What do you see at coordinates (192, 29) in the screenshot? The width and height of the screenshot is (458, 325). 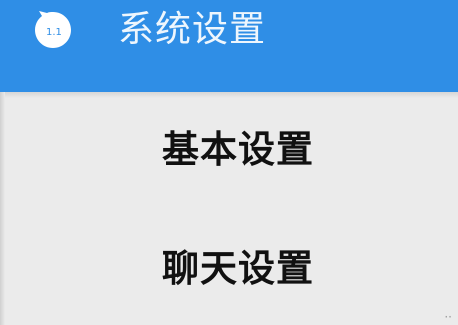 I see `window-title: 系统设置` at bounding box center [192, 29].